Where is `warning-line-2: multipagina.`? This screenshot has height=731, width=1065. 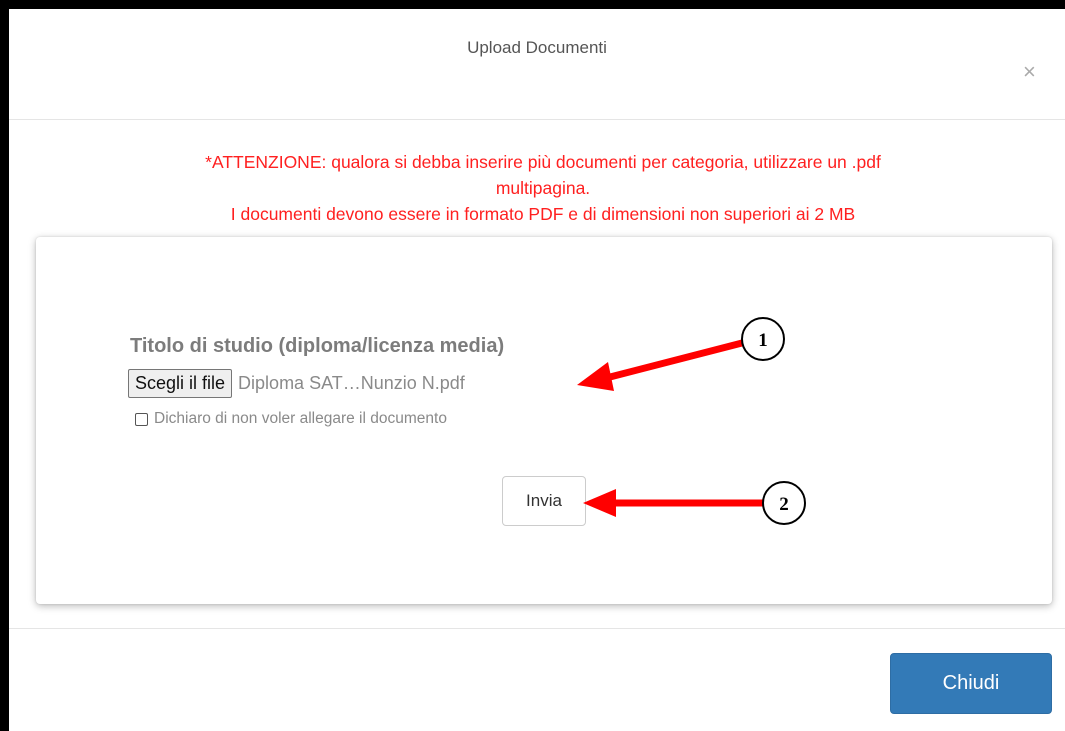 warning-line-2: multipagina. is located at coordinates (543, 188).